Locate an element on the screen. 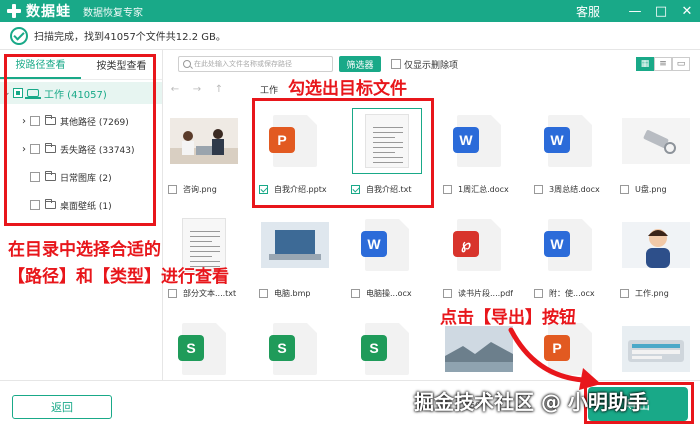  title-bar: 数据蛙 数据恢复专家 客服 — □ ✕ is located at coordinates (350, 11).